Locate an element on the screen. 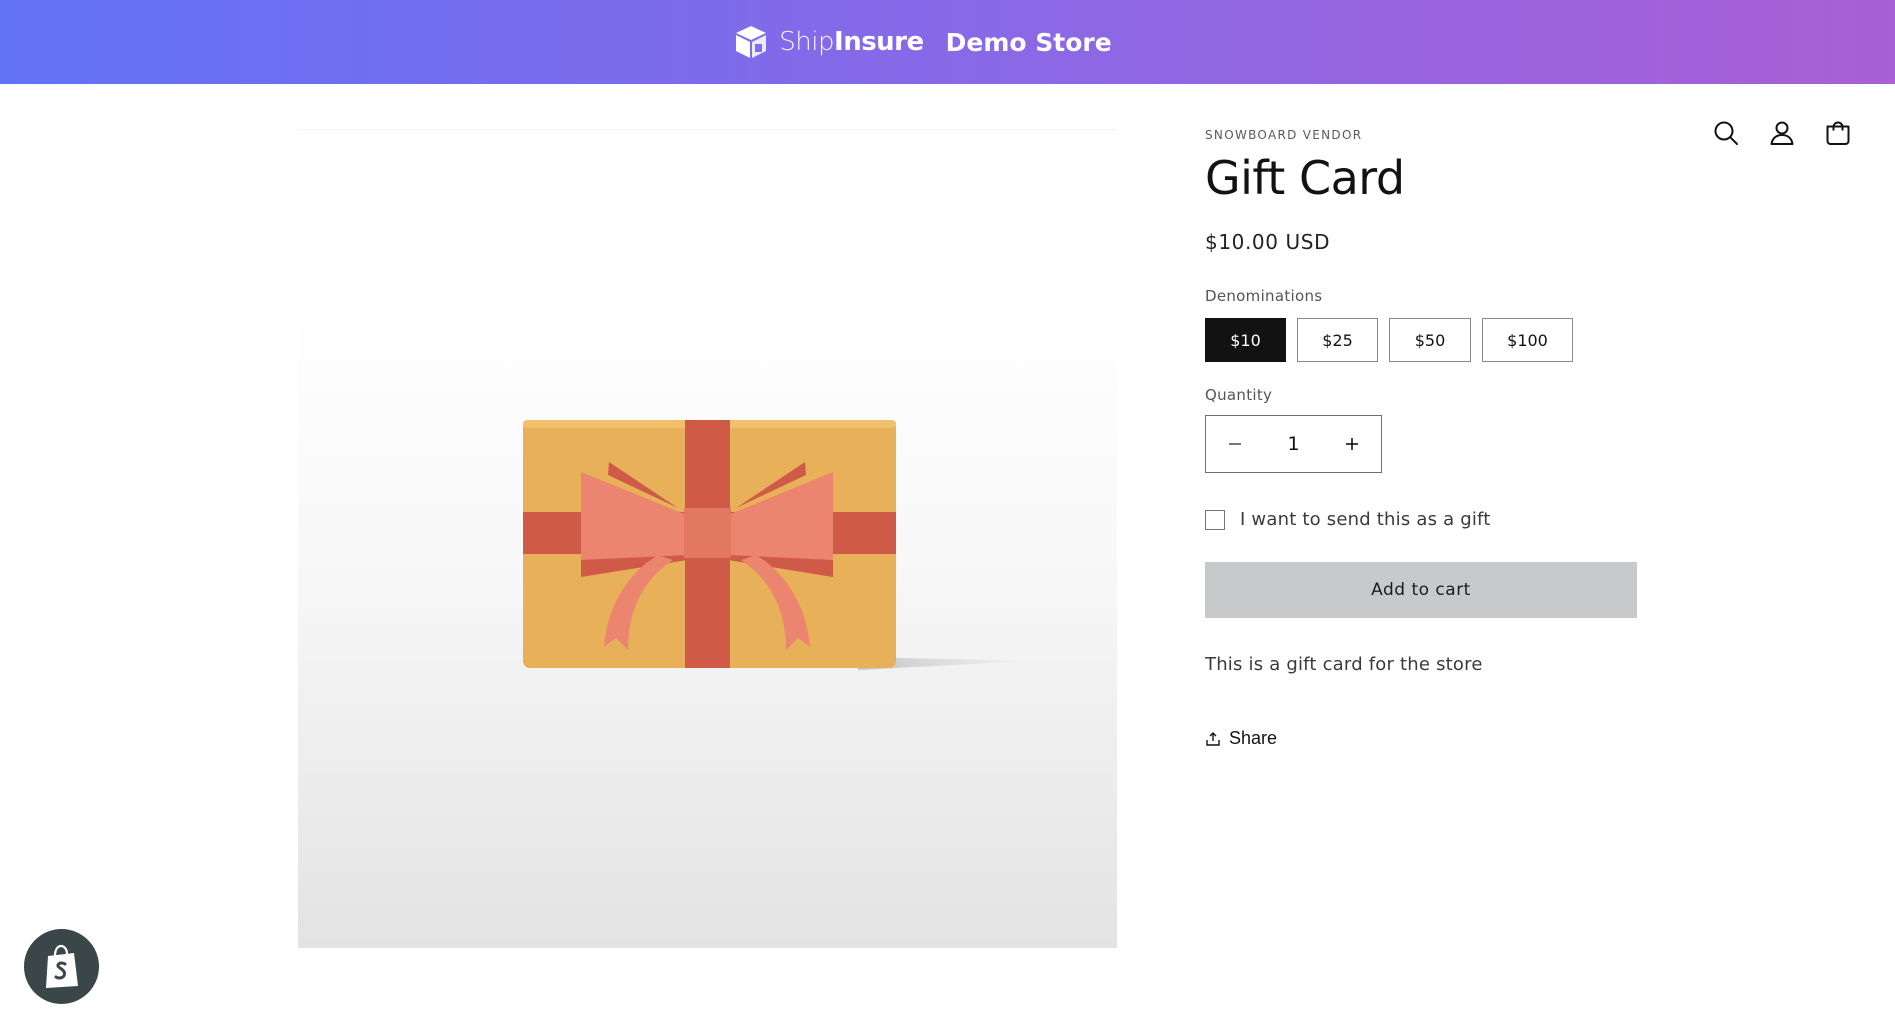 This screenshot has height=1022, width=1895. cart-button is located at coordinates (1838, 133).